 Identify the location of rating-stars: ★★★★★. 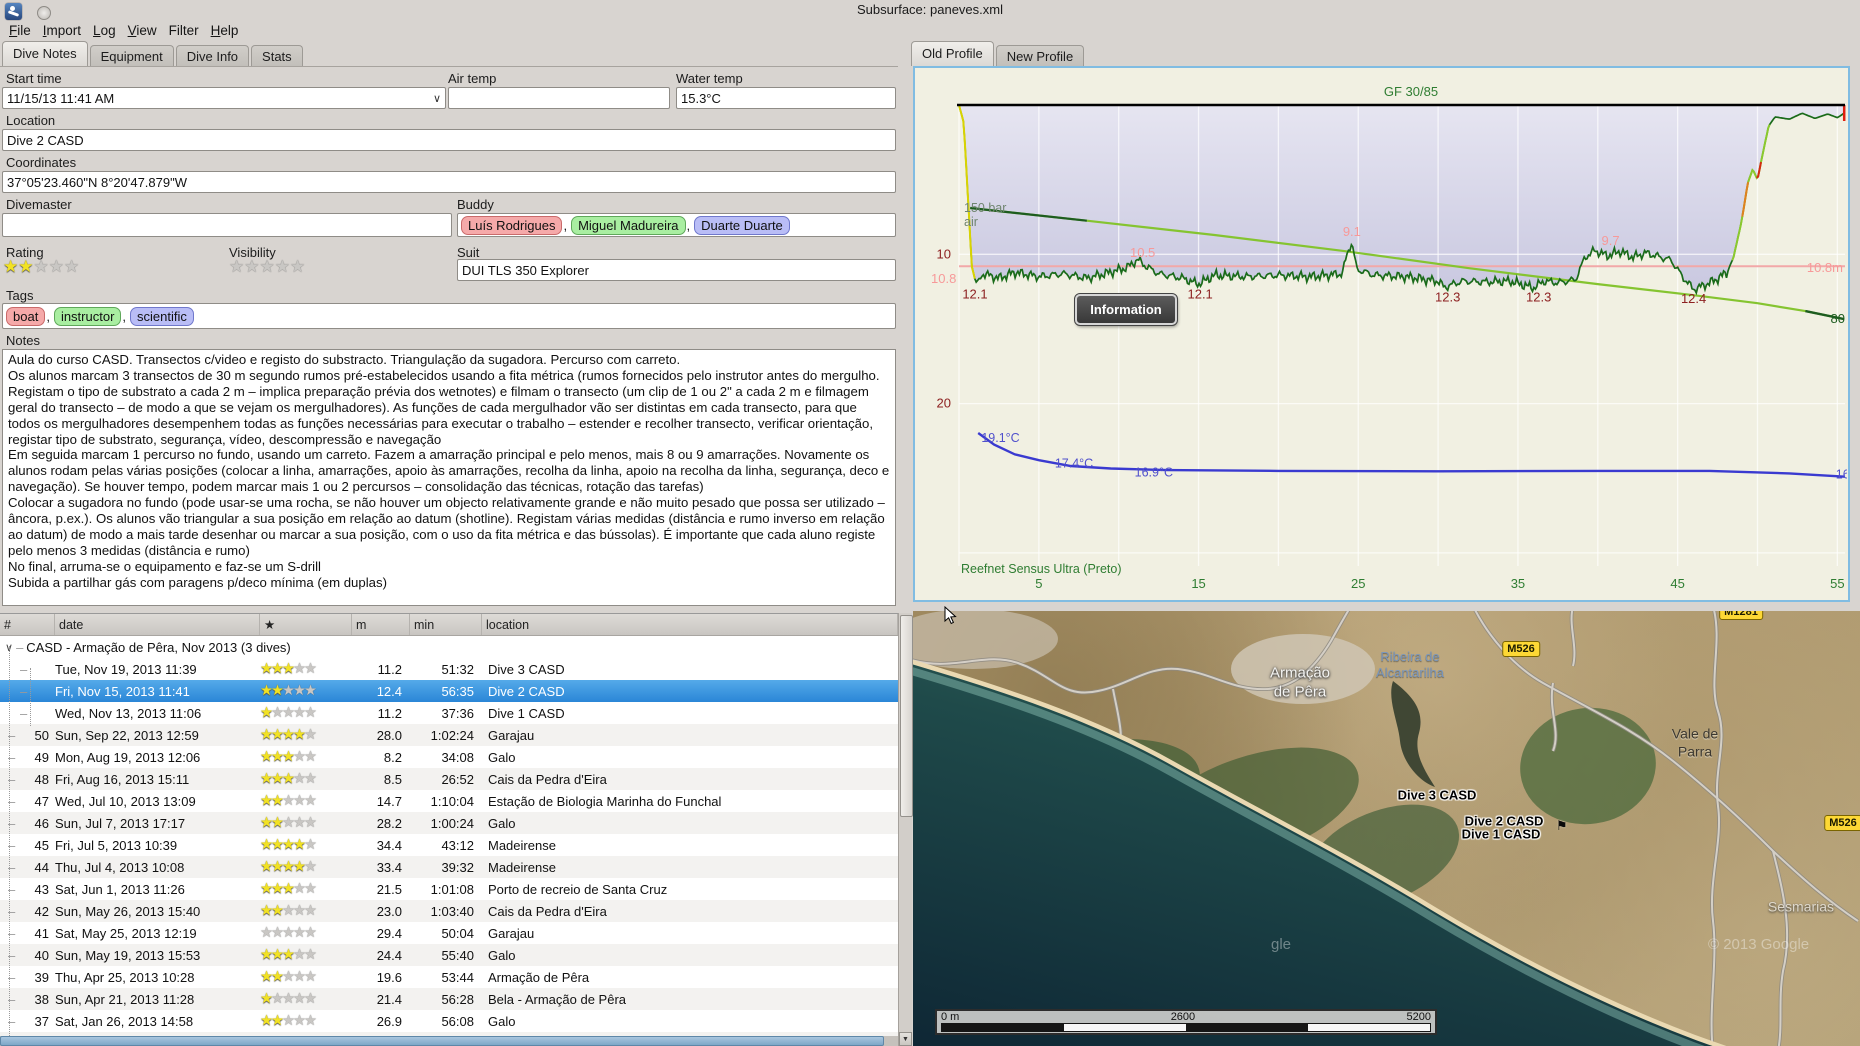
(41, 267).